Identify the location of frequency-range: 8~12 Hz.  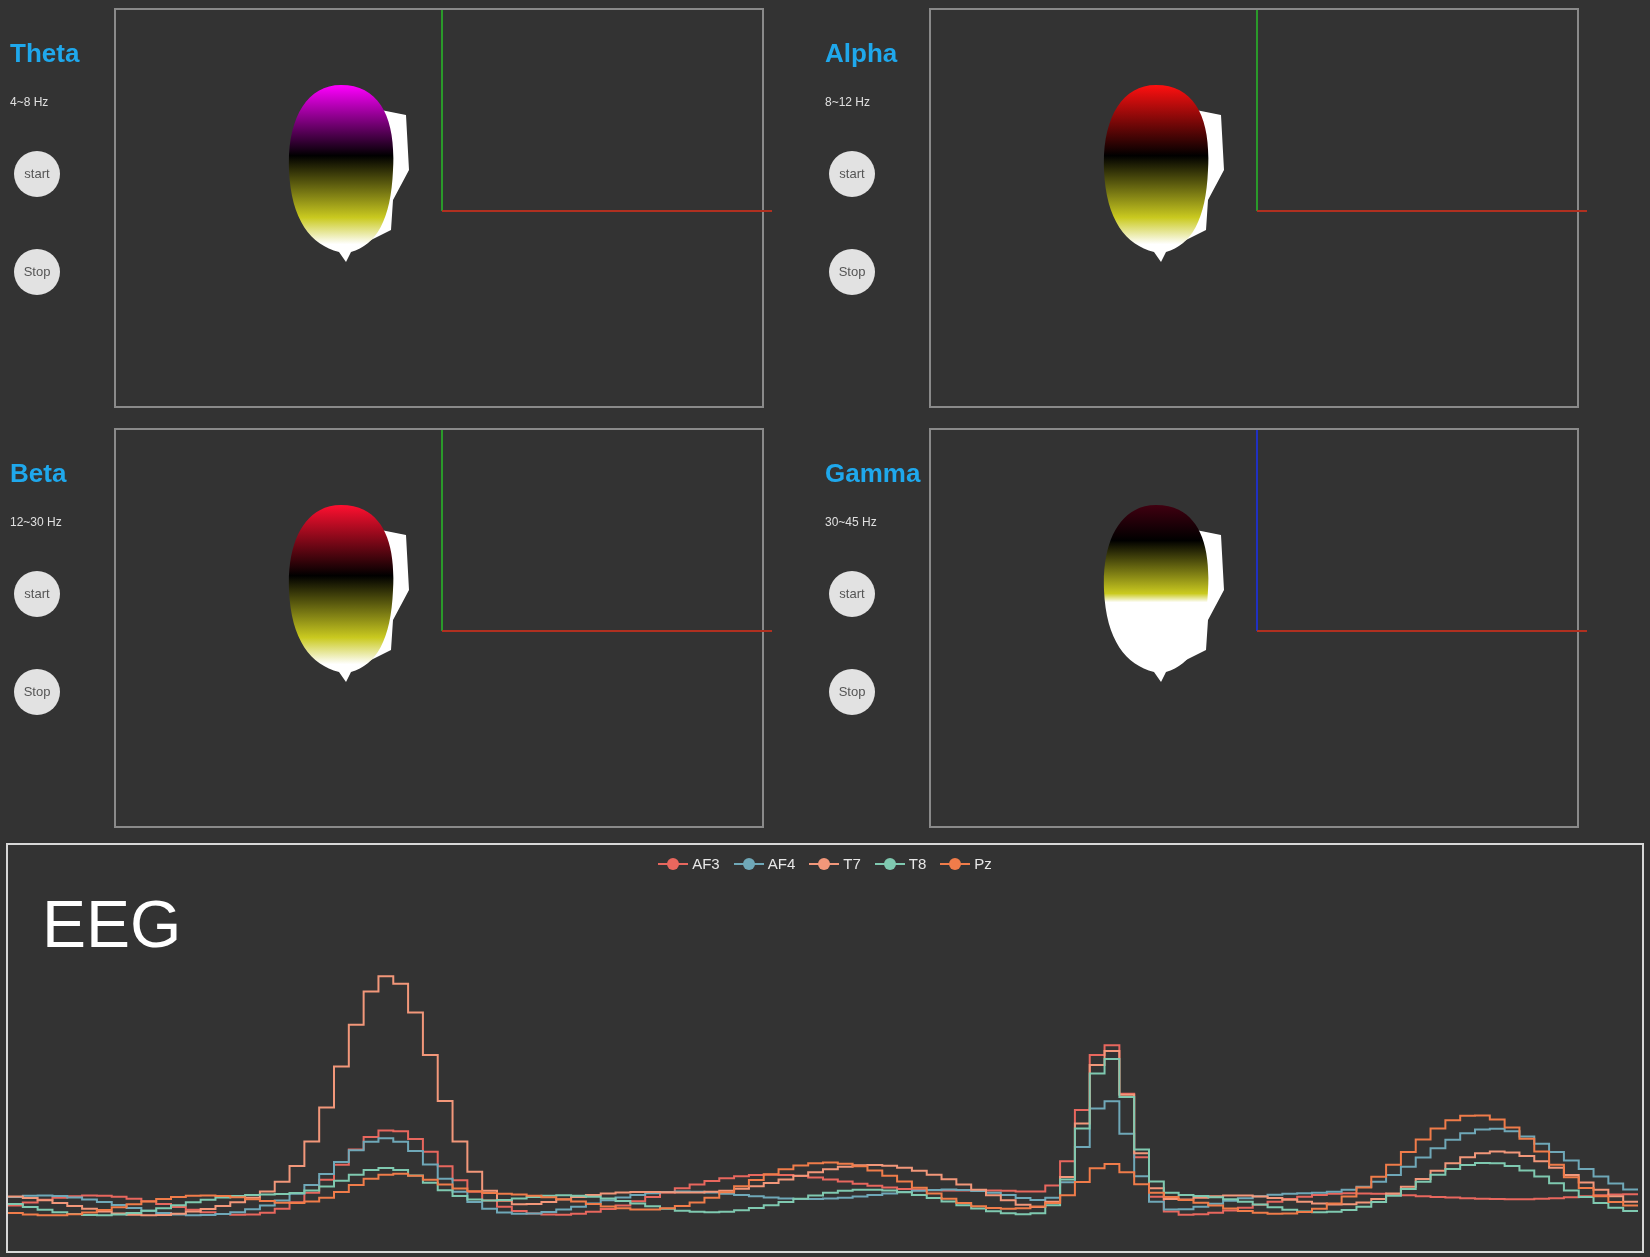
(848, 102).